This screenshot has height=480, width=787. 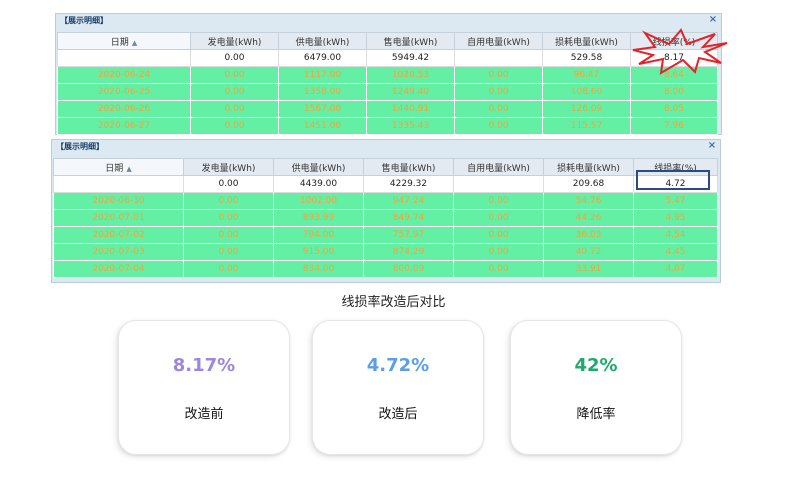 I want to click on table-row: 2020-07-02 0.00 794.00 757.97 0.00 36.03 4.54, so click(x=385, y=235).